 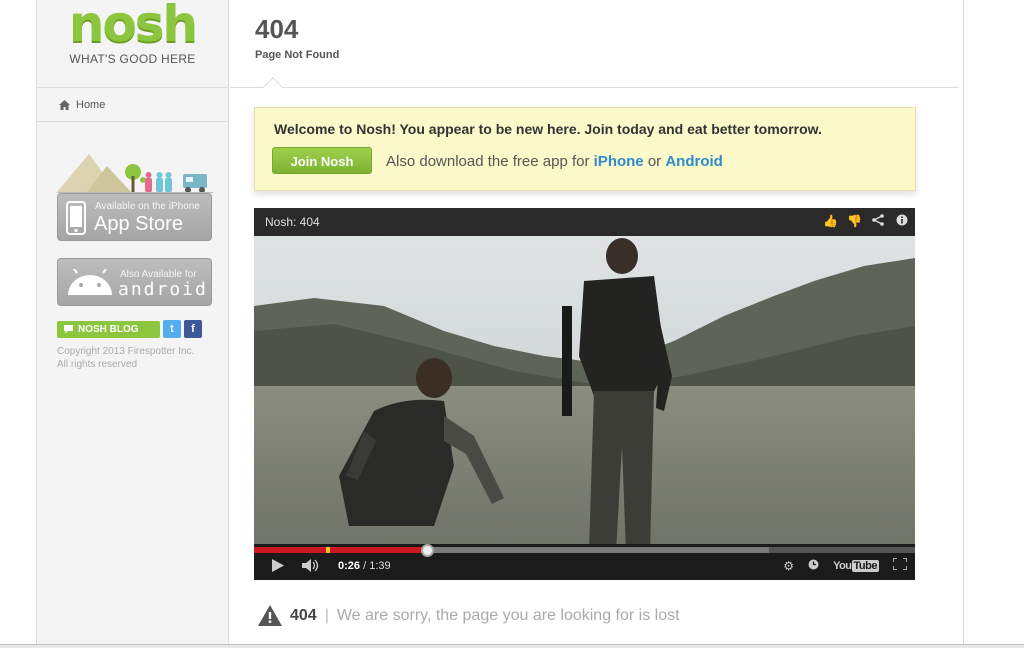 What do you see at coordinates (135, 173) in the screenshot?
I see `town-illustration-icon` at bounding box center [135, 173].